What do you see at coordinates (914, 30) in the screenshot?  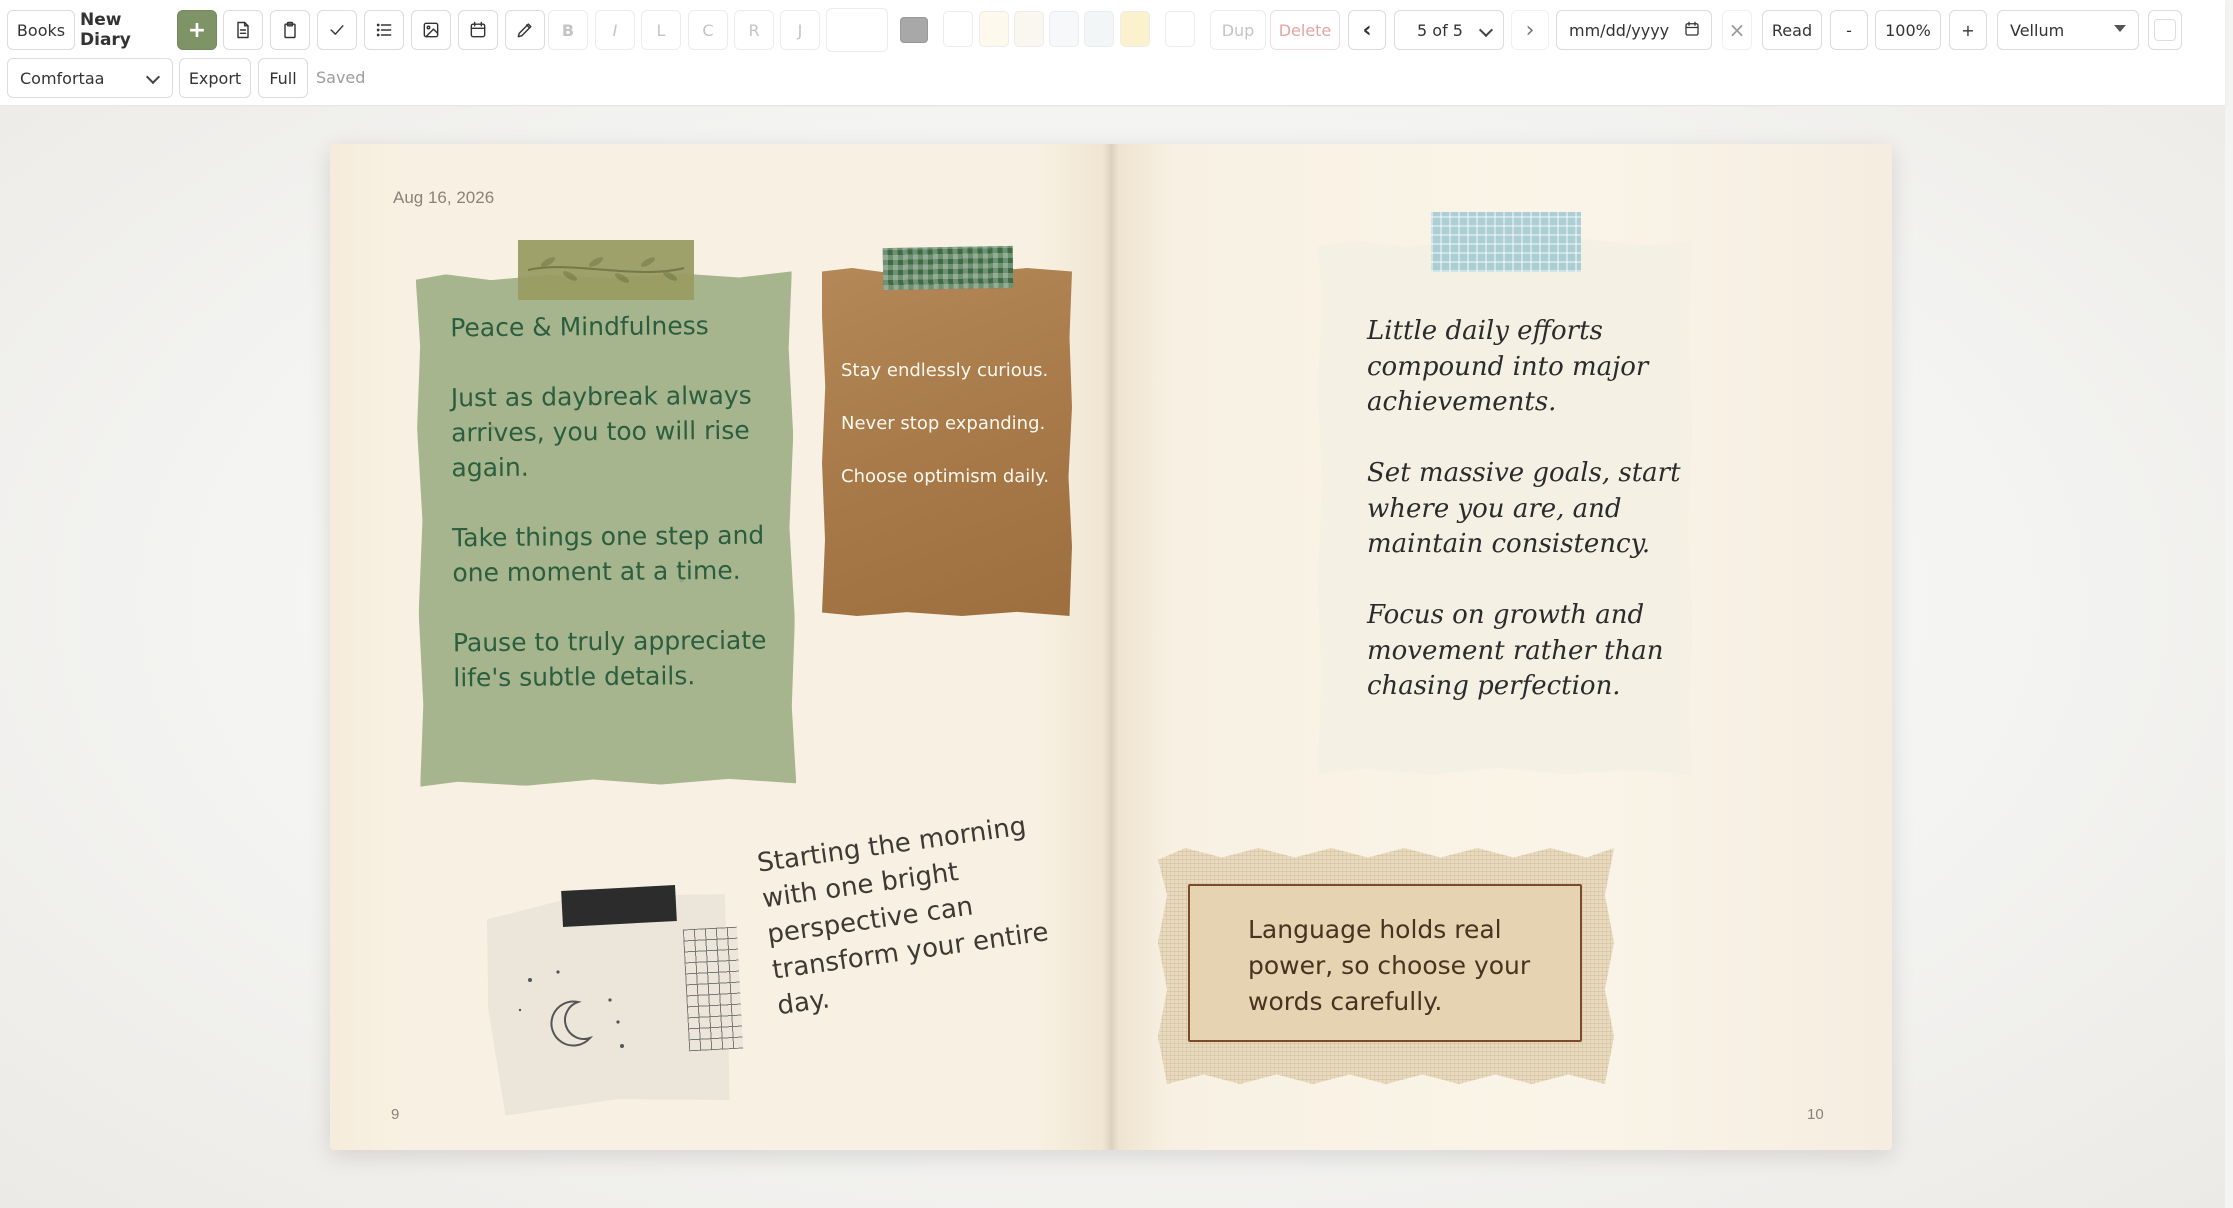 I see `text-color-picker` at bounding box center [914, 30].